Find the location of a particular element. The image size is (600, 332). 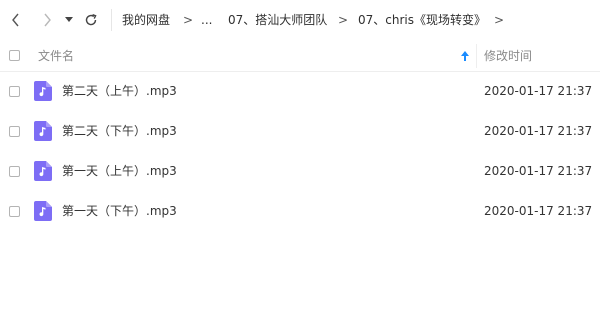

forward-button is located at coordinates (47, 20).